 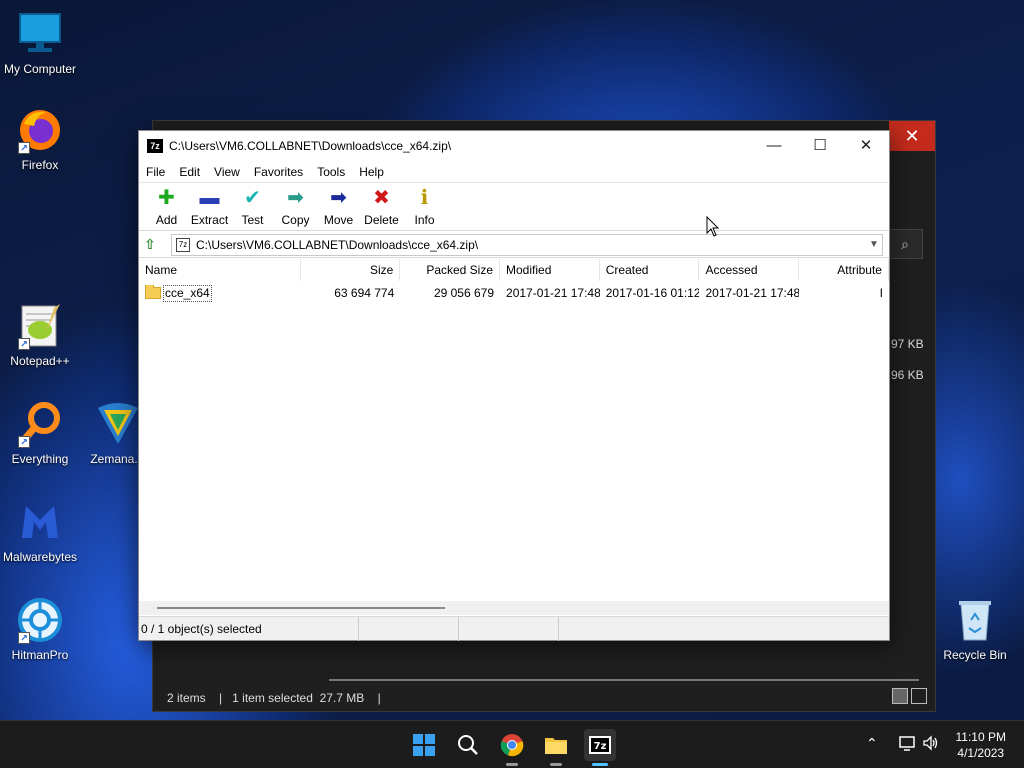 What do you see at coordinates (40, 326) in the screenshot?
I see `notepadpp-icon: ↗` at bounding box center [40, 326].